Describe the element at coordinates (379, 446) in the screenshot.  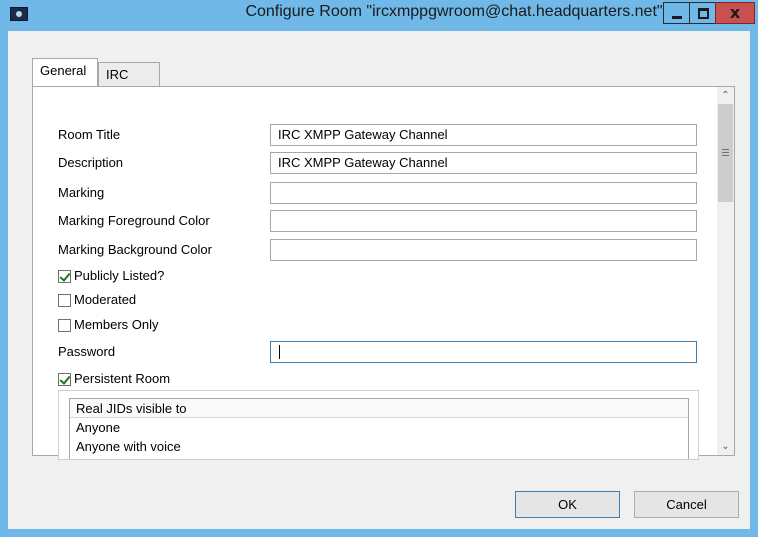
I see `list-item: Anyone with voice` at that location.